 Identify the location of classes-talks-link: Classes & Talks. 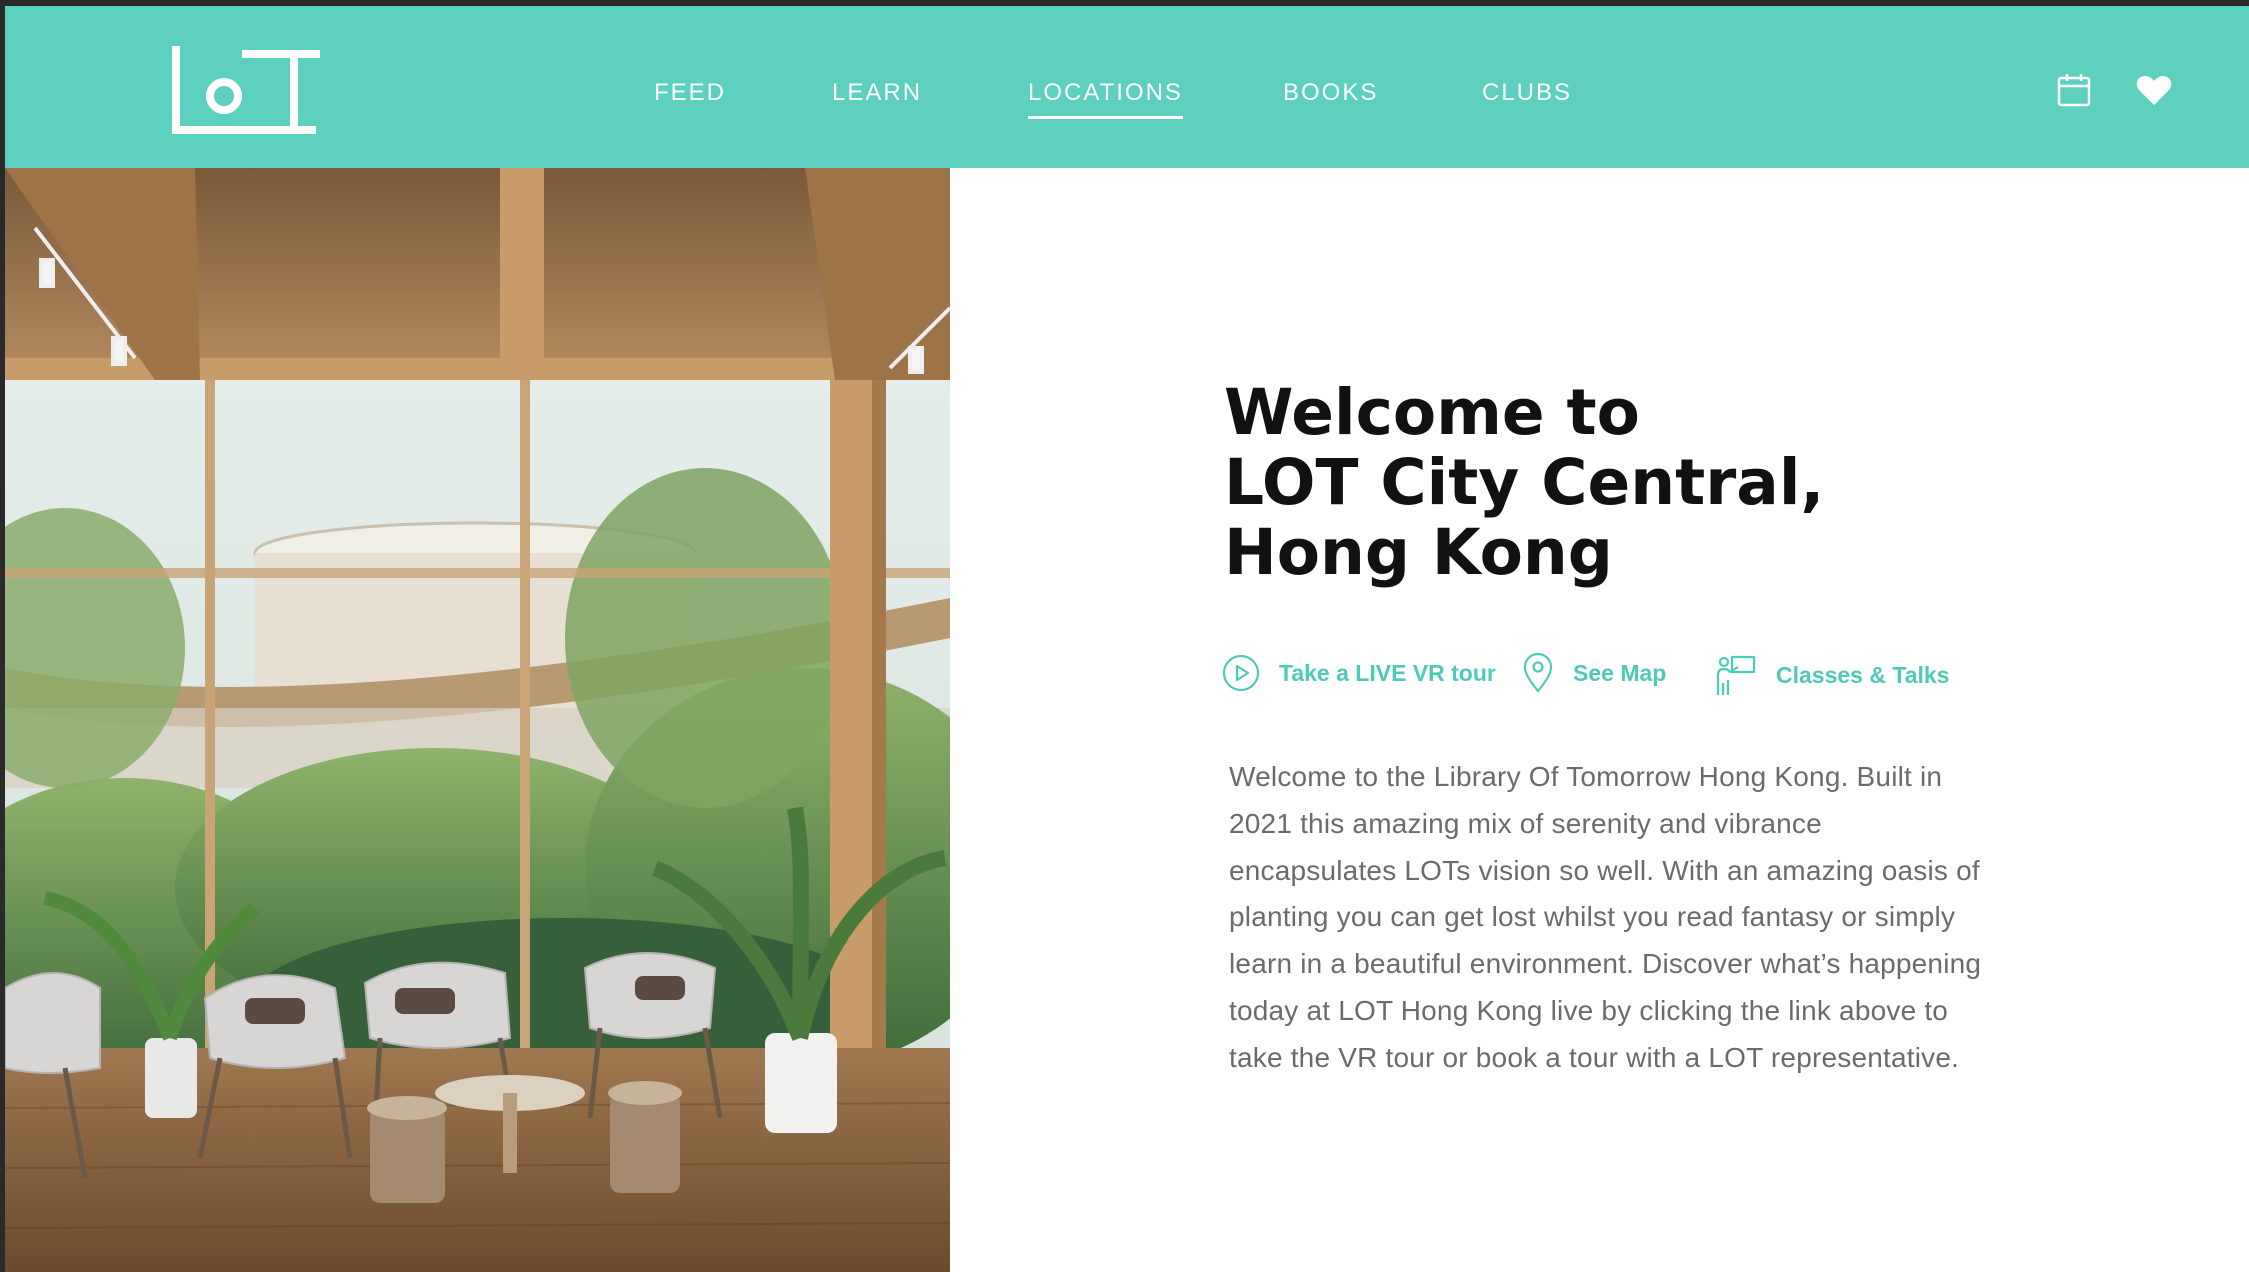
(1831, 675).